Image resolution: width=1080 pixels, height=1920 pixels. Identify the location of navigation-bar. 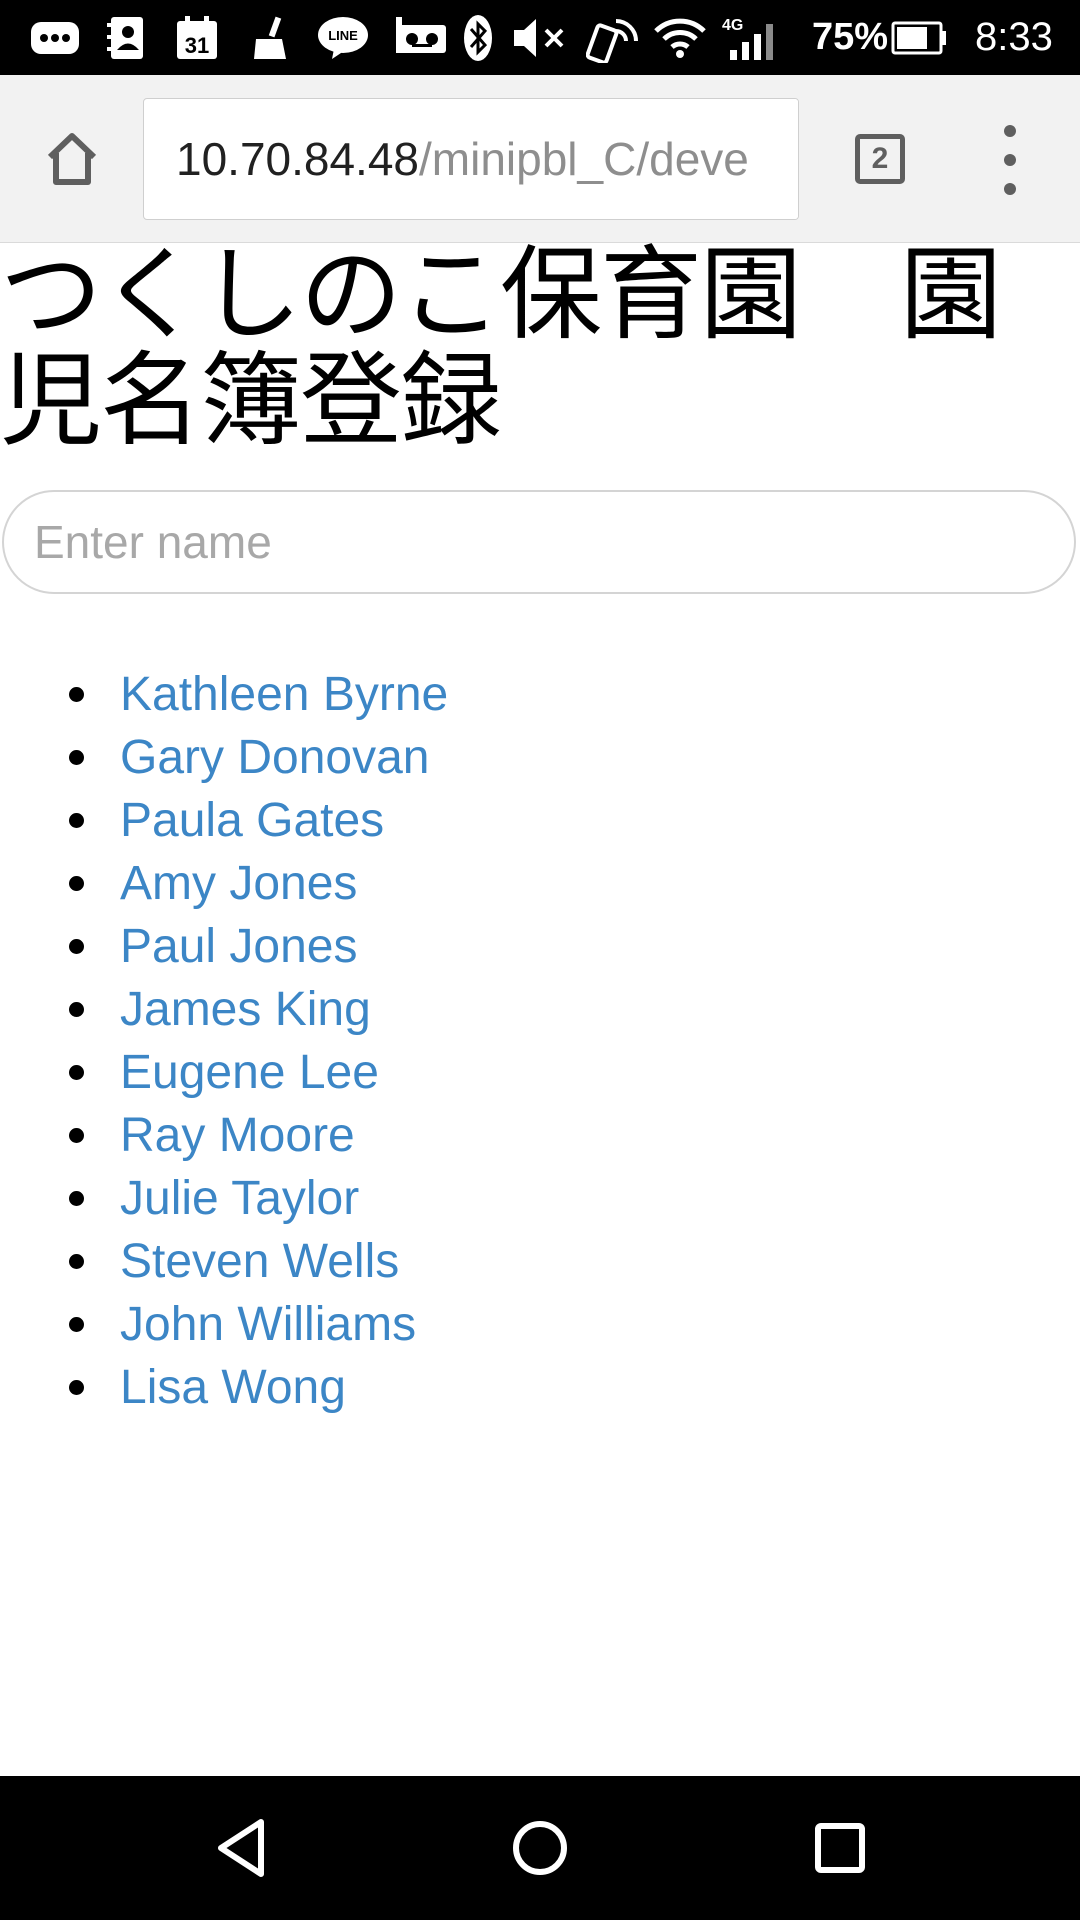
(540, 1848).